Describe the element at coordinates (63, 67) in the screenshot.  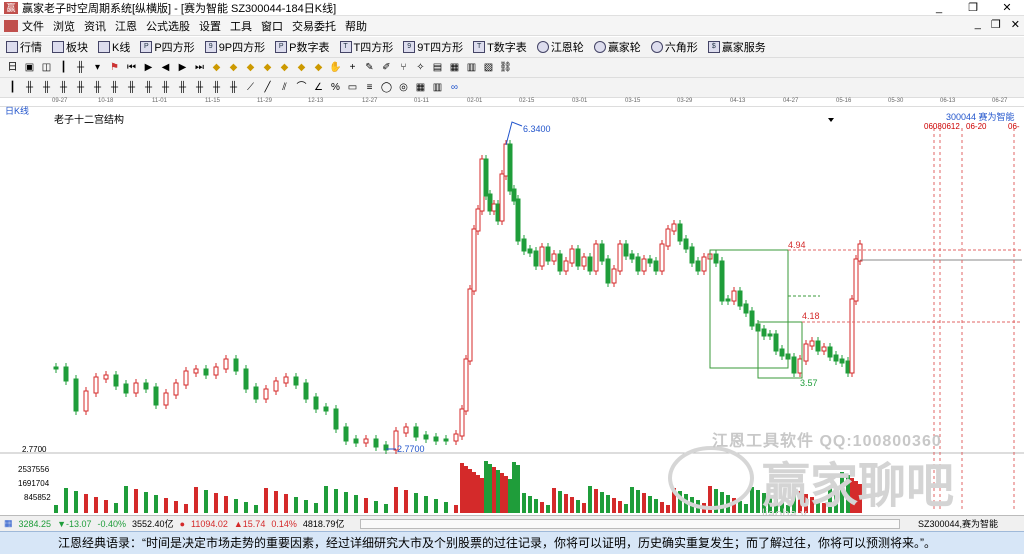
I see `bar-icon: ┃` at that location.